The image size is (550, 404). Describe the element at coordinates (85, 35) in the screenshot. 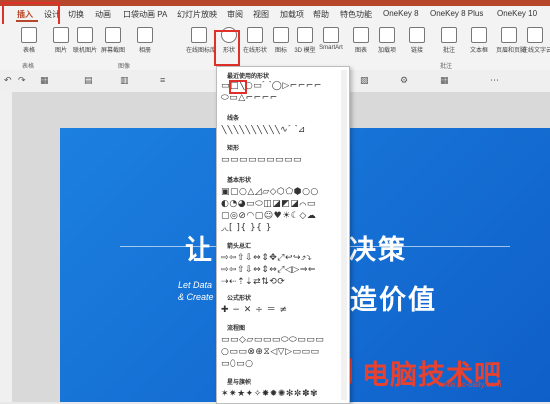

I see `online-picture-icon` at that location.